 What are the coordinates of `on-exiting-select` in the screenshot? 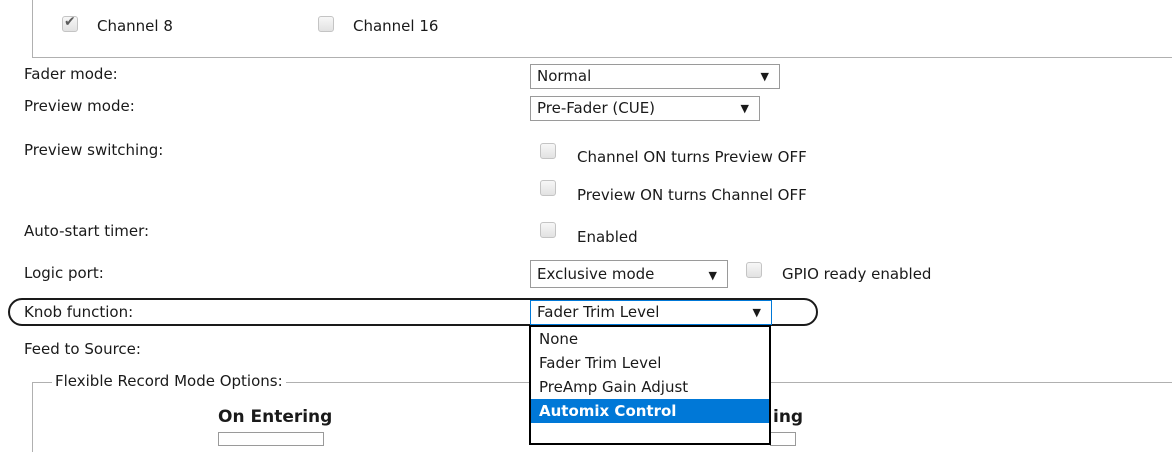 It's located at (783, 439).